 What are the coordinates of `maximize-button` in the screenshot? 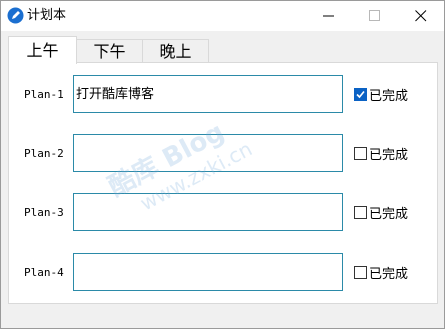 It's located at (375, 16).